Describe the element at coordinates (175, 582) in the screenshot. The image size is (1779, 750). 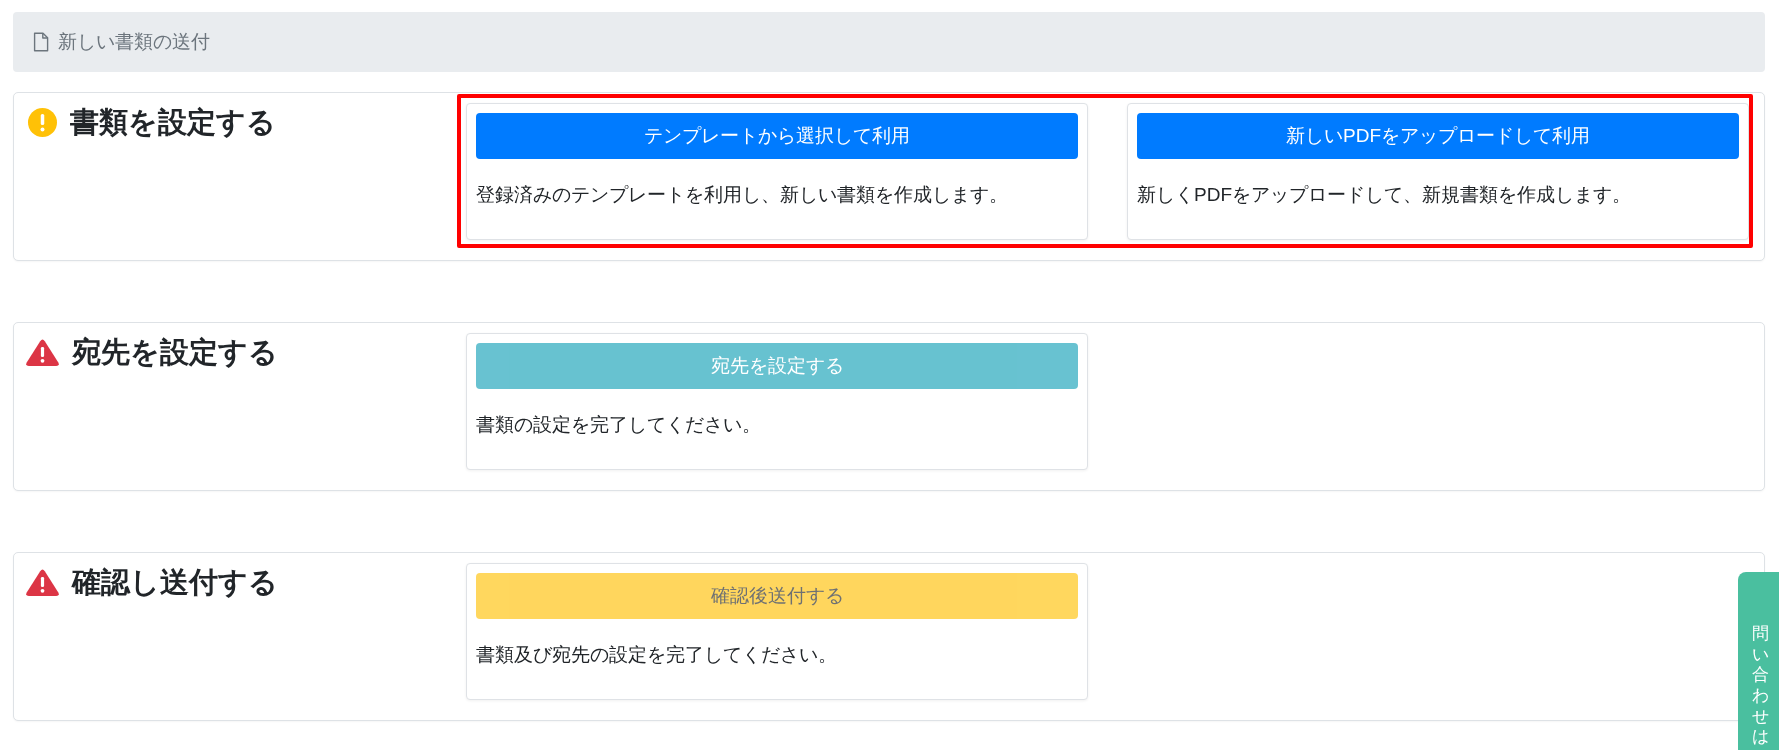
I see `section-title: 確認し送付する` at that location.